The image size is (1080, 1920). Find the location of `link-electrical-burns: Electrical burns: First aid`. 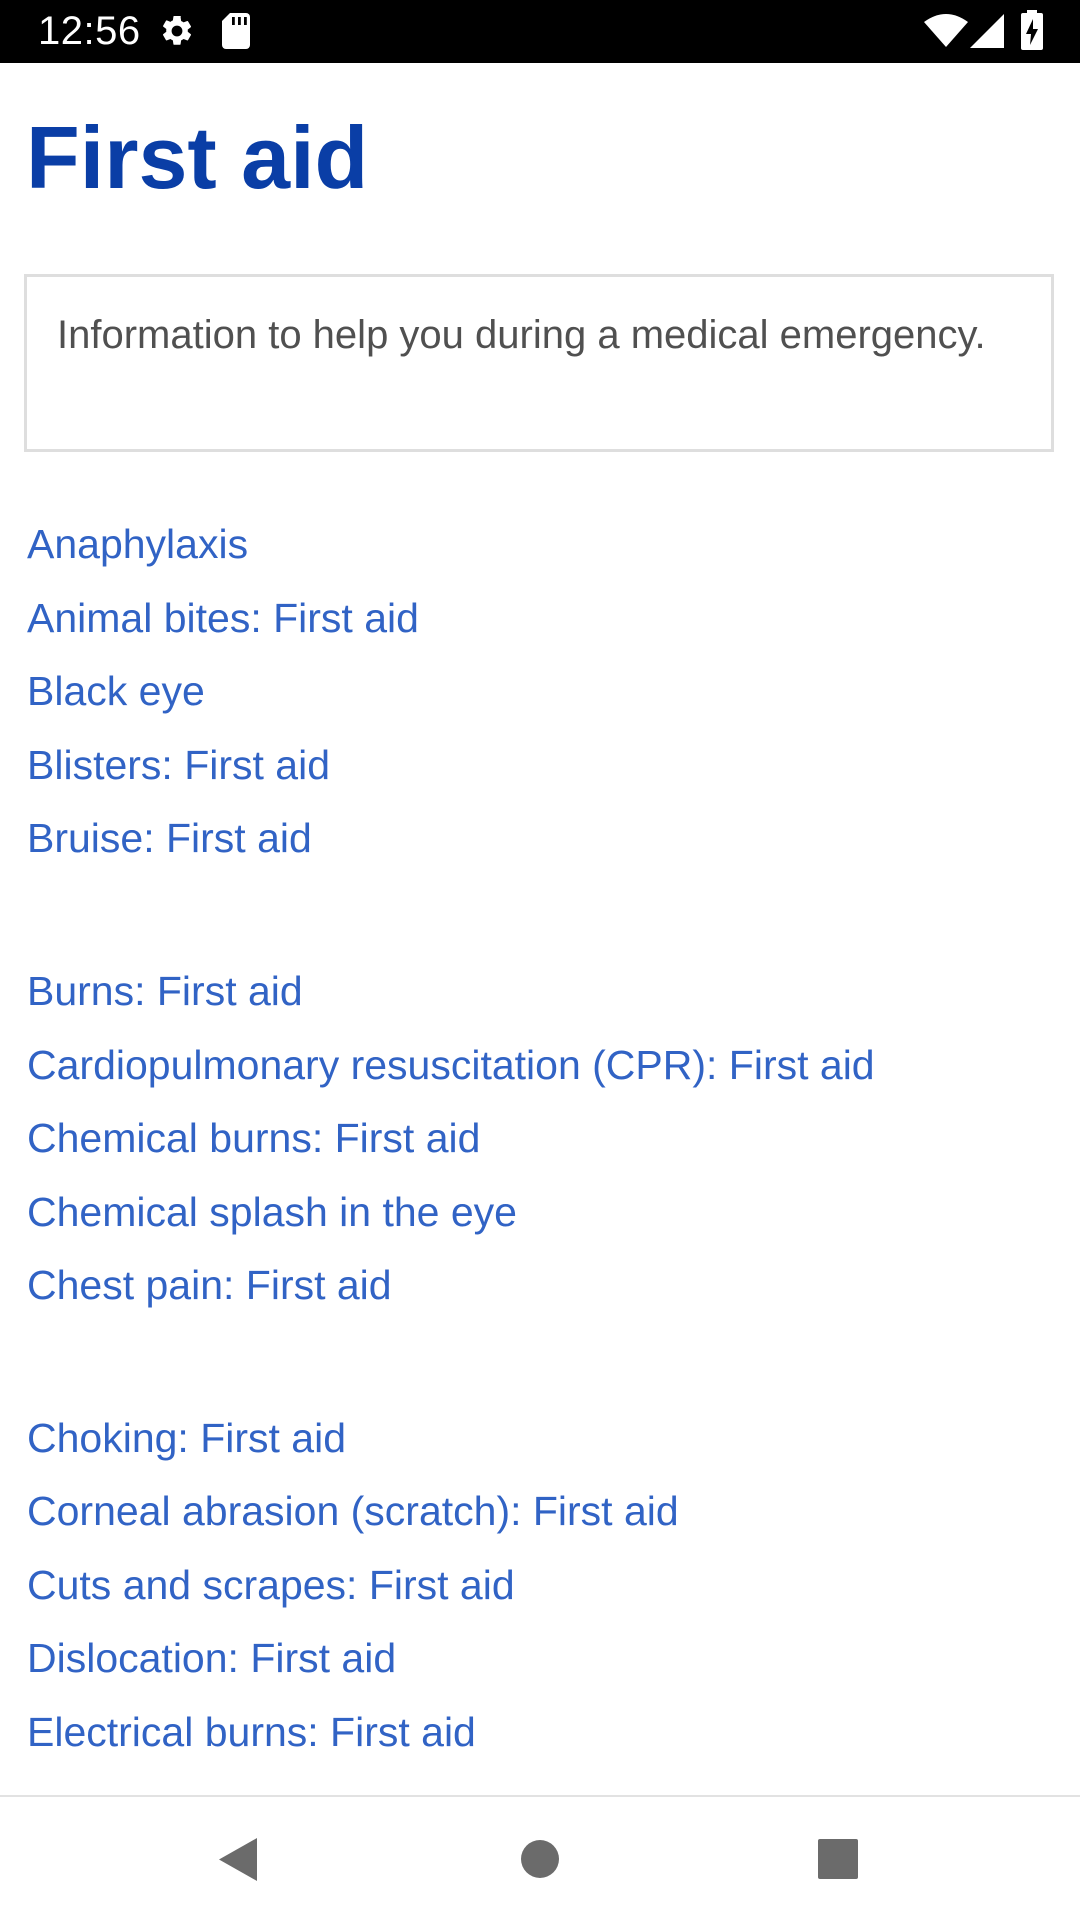

link-electrical-burns: Electrical burns: First aid is located at coordinates (251, 1732).